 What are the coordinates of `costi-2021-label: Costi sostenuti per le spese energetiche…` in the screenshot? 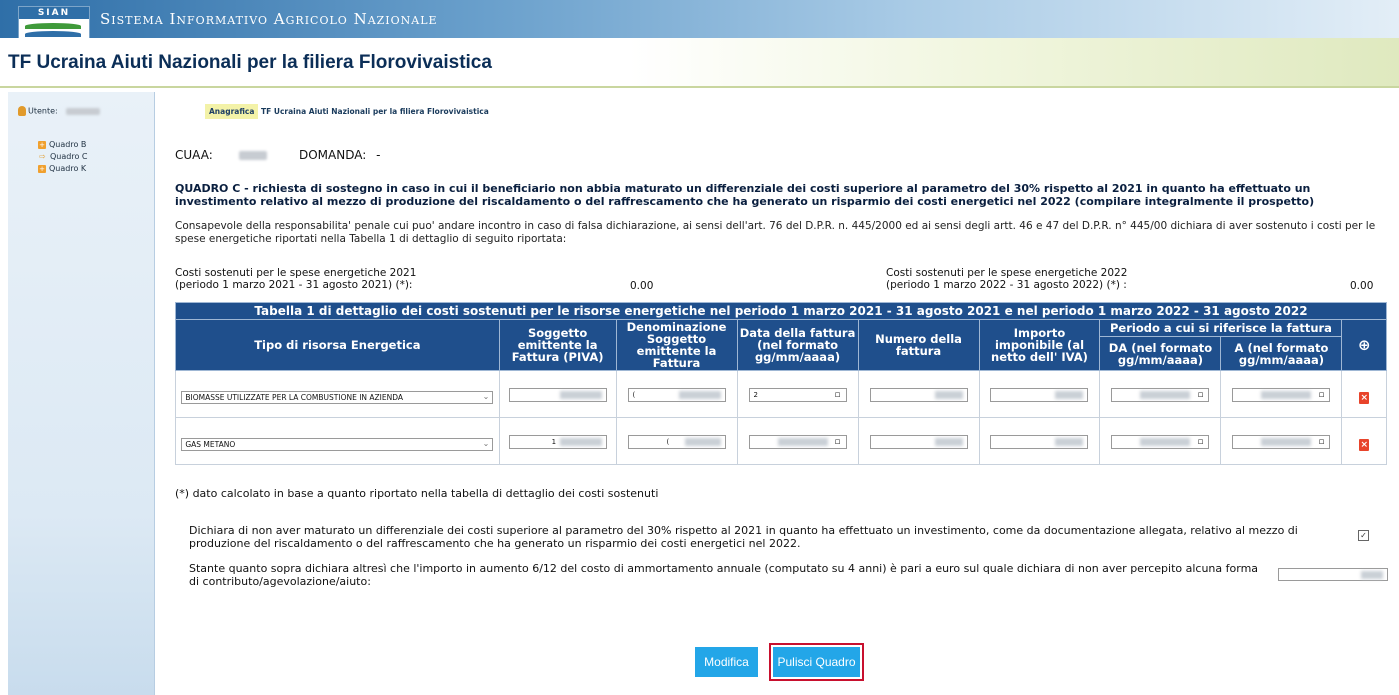 It's located at (295, 279).